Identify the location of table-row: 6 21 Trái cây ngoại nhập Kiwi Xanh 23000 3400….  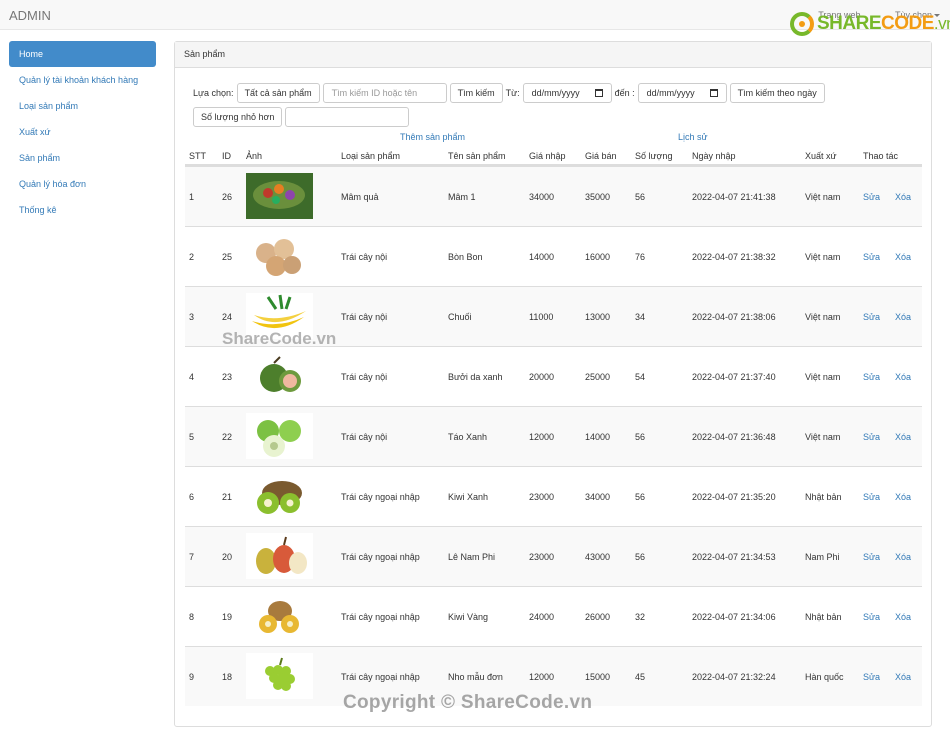
(553, 496).